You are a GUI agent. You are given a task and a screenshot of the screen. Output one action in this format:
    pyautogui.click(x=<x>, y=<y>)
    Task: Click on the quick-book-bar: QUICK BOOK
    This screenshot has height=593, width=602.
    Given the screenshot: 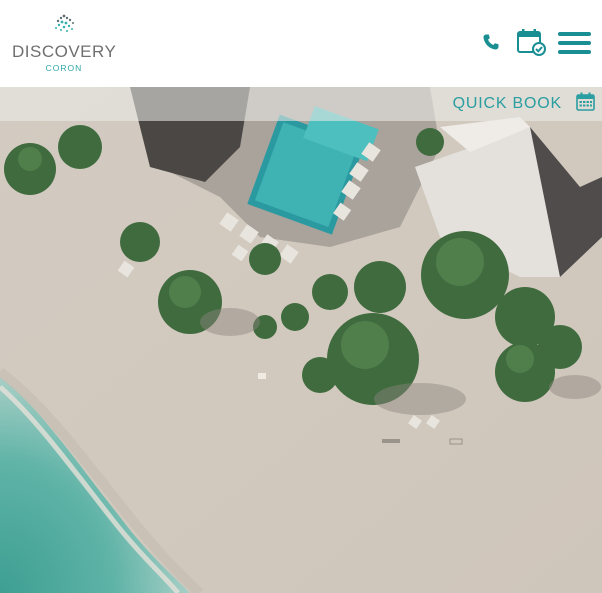 What is the action you would take?
    pyautogui.click(x=301, y=104)
    